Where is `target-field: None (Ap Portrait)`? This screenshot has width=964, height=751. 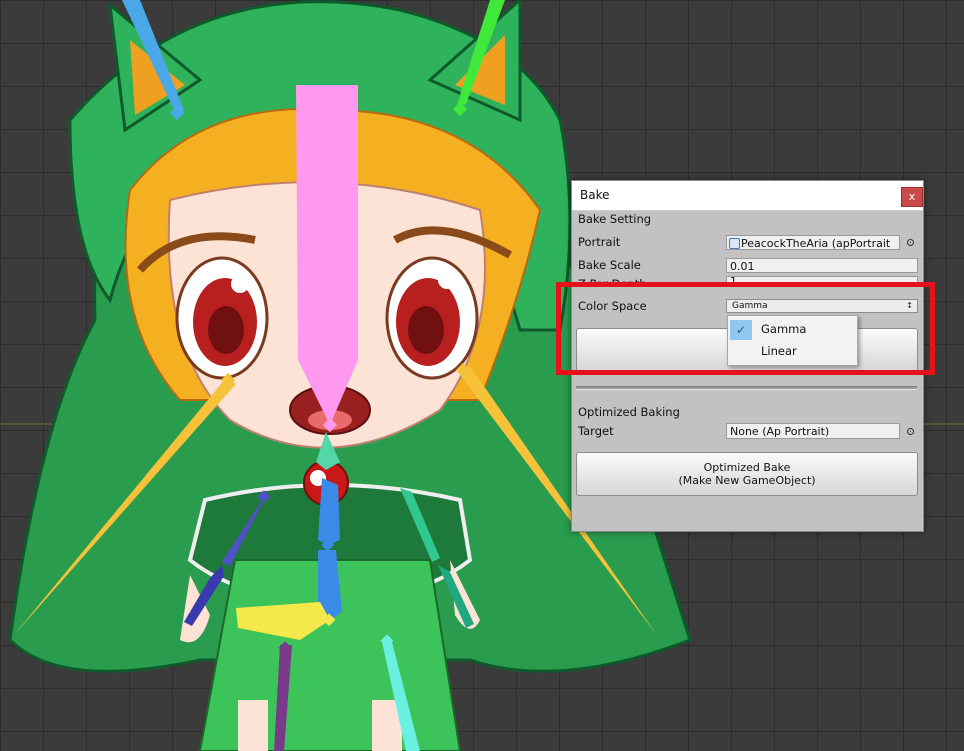
target-field: None (Ap Portrait) is located at coordinates (813, 431).